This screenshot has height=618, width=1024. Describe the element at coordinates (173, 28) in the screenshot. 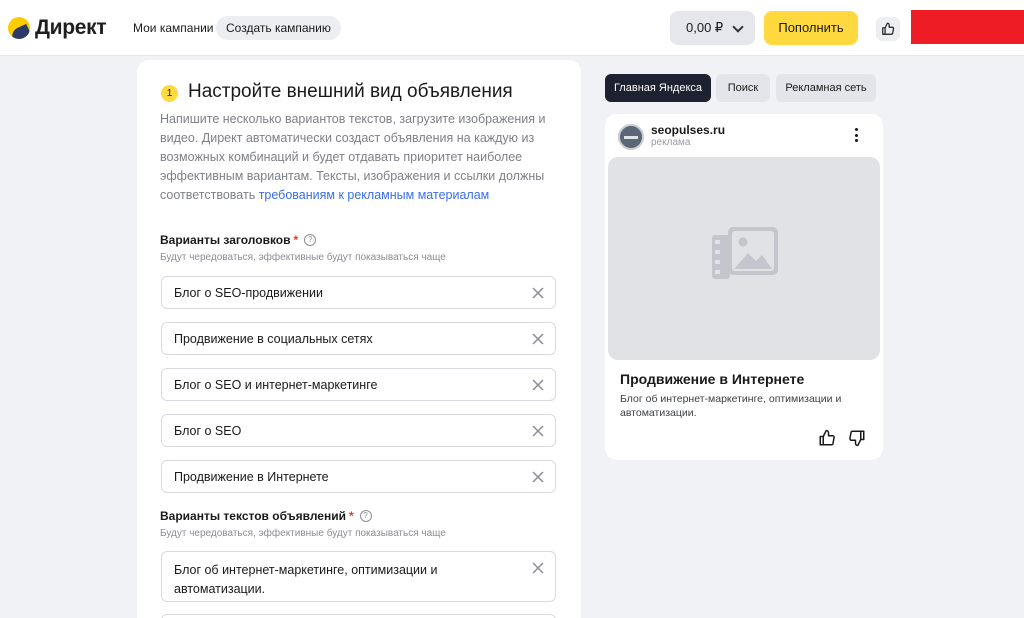

I see `nav-my-campaigns: Мои кампании` at that location.